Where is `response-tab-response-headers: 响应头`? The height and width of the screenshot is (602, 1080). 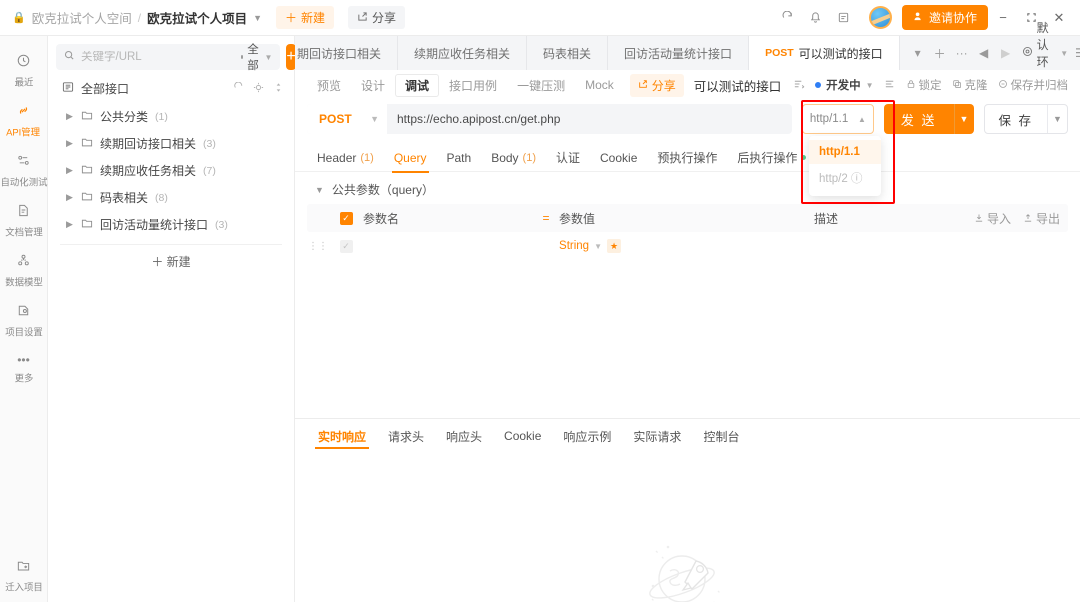 response-tab-response-headers: 响应头 is located at coordinates (464, 436).